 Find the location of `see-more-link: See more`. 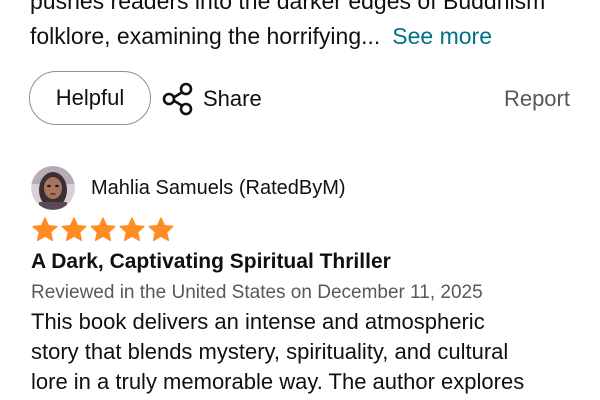

see-more-link: See more is located at coordinates (442, 36).